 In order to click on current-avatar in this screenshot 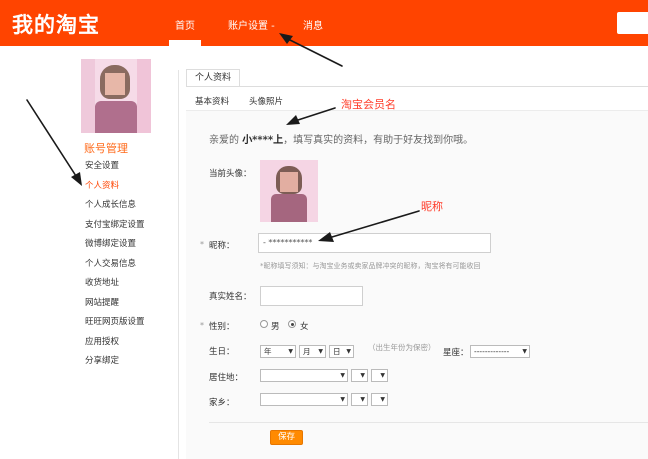, I will do `click(289, 191)`.